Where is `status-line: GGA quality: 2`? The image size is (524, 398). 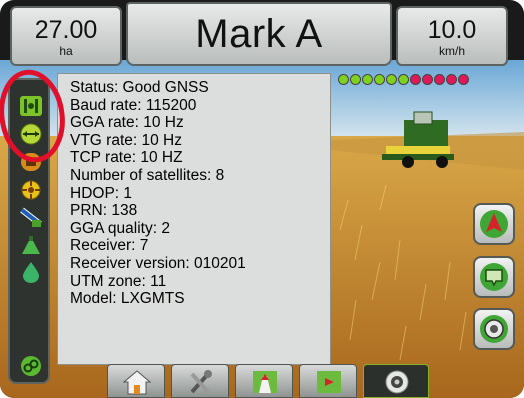
status-line: GGA quality: 2 is located at coordinates (120, 228).